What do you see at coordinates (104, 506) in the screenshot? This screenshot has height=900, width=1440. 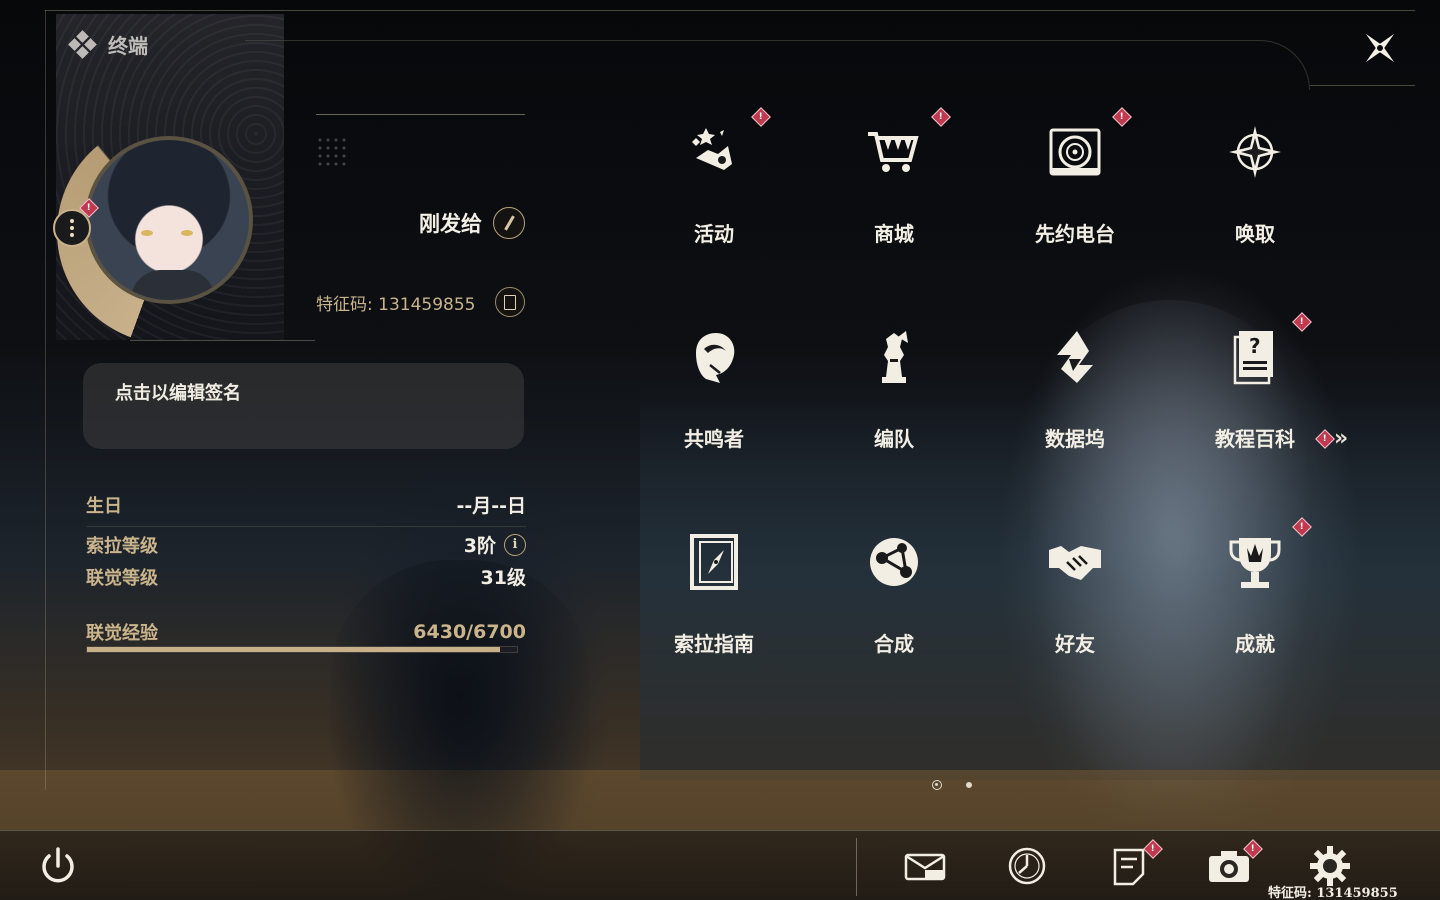 I see `birthday-label: 生日` at bounding box center [104, 506].